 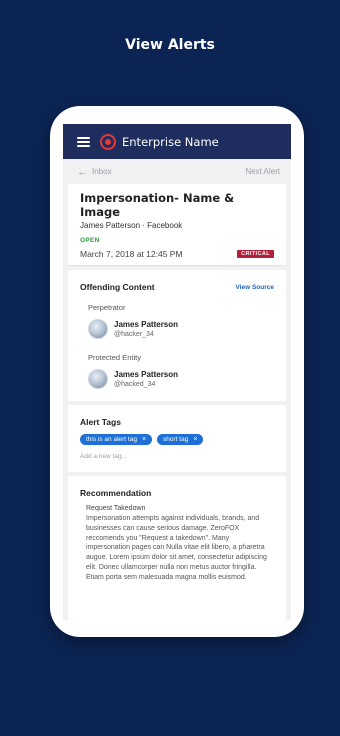 What do you see at coordinates (100, 422) in the screenshot?
I see `alert-tags-title: Alert Tags` at bounding box center [100, 422].